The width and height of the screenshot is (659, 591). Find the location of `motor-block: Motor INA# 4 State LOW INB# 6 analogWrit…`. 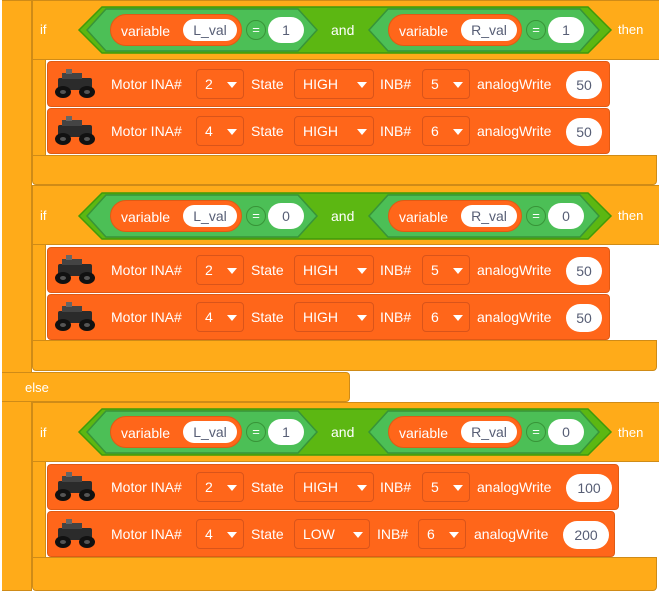

motor-block: Motor INA# 4 State LOW INB# 6 analogWrit… is located at coordinates (331, 534).